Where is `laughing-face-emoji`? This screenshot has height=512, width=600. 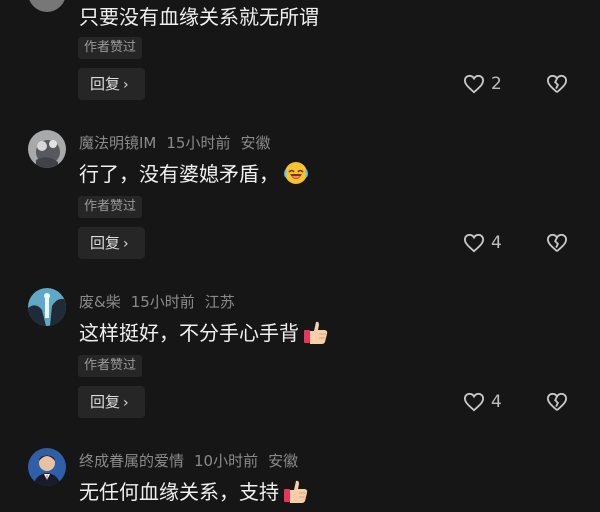 laughing-face-emoji is located at coordinates (296, 172).